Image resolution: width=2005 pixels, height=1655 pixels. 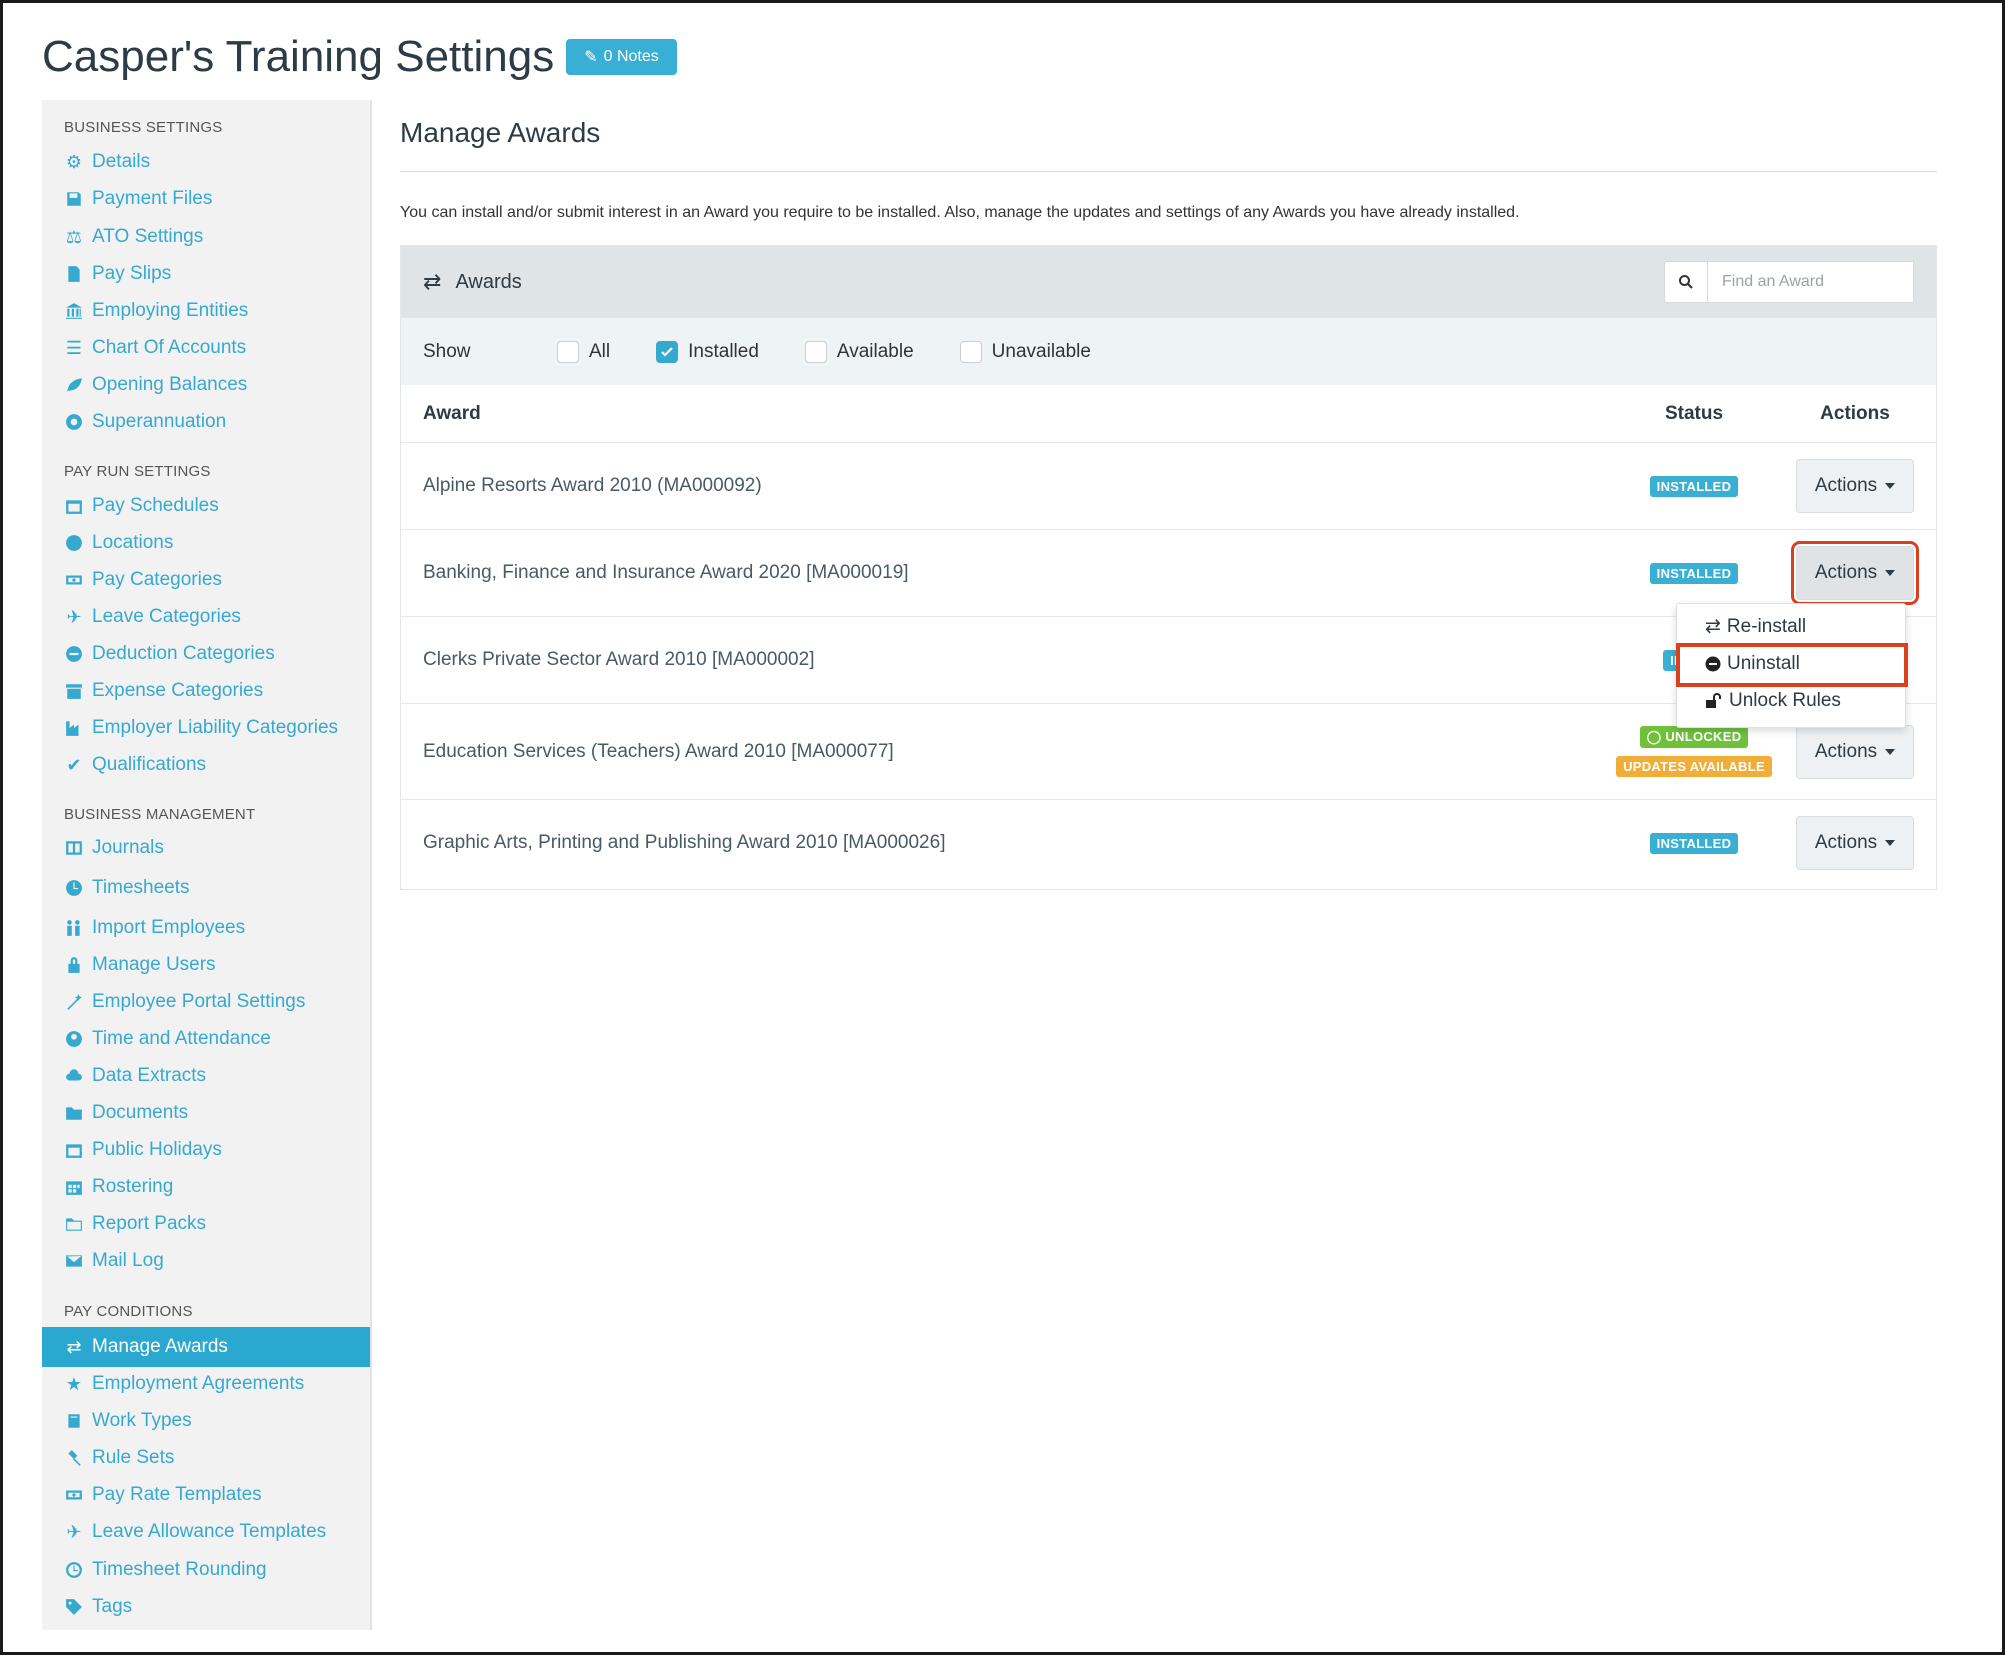 I want to click on sidebar-item-tags: Tags, so click(x=98, y=1607).